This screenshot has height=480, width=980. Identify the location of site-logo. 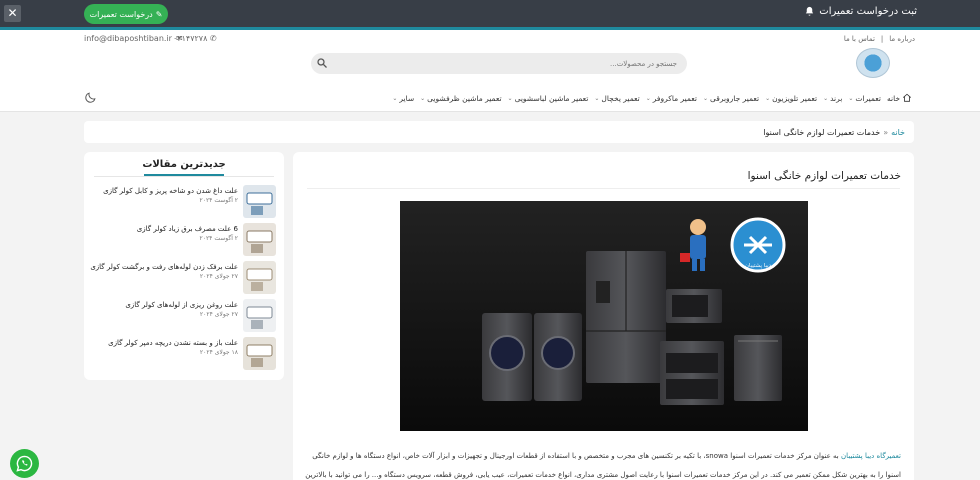
(873, 63).